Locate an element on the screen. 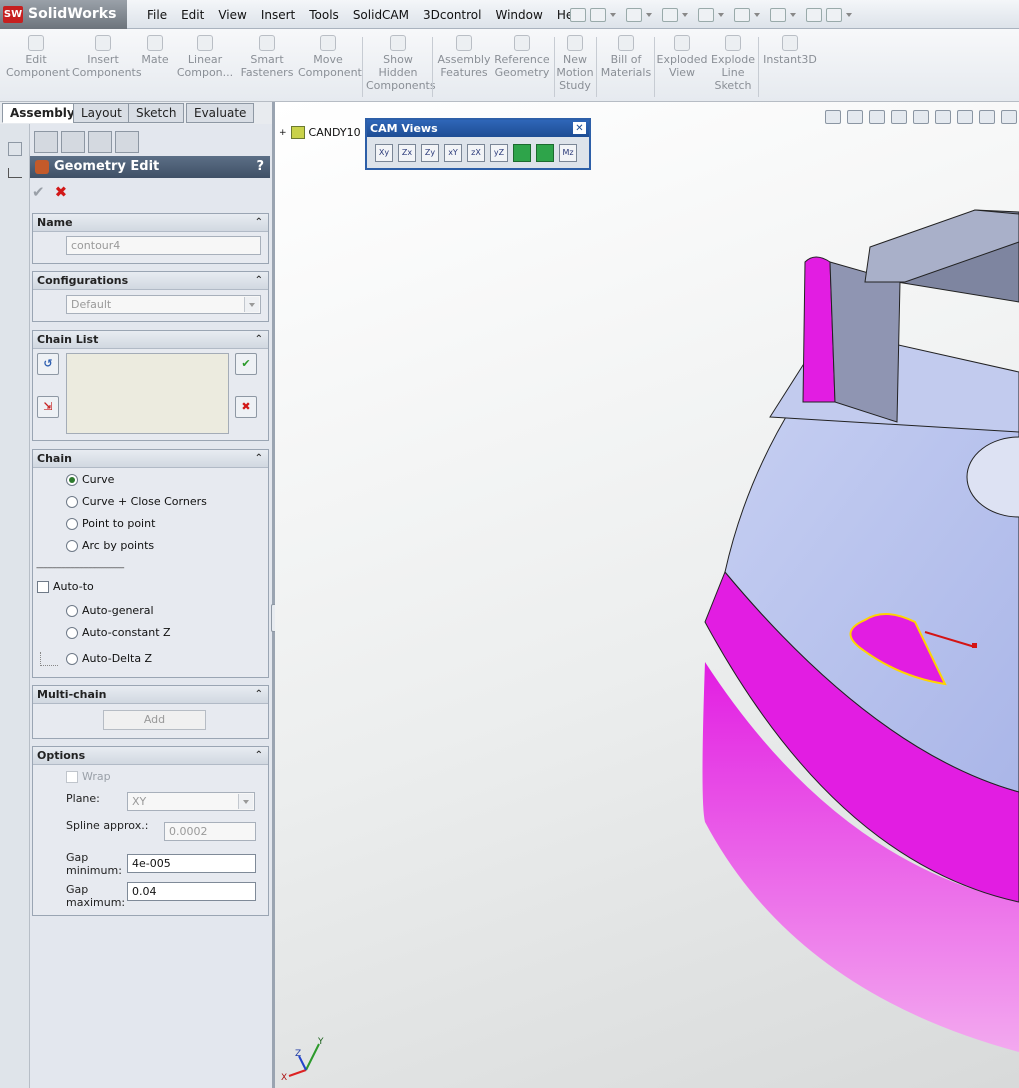 The width and height of the screenshot is (1019, 1088). view-zx-reverse-icon: zX is located at coordinates (476, 153).